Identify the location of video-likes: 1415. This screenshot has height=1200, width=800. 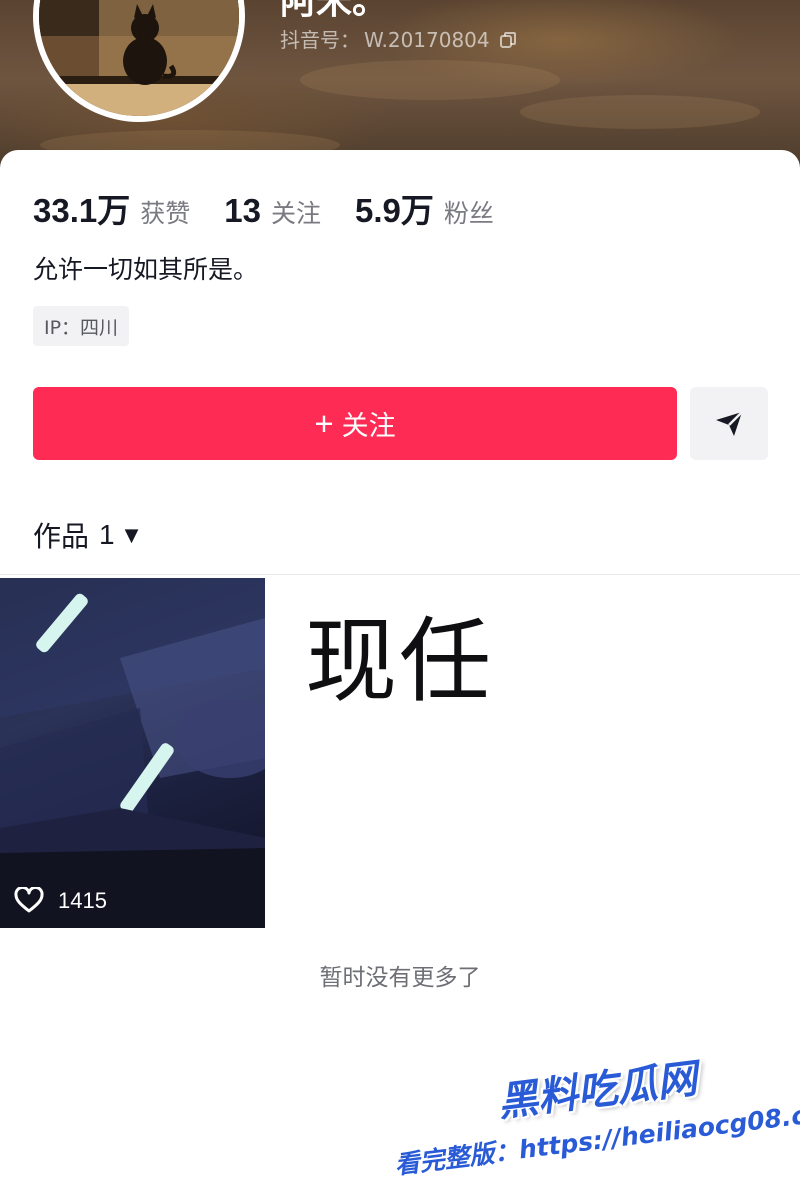
(60, 900).